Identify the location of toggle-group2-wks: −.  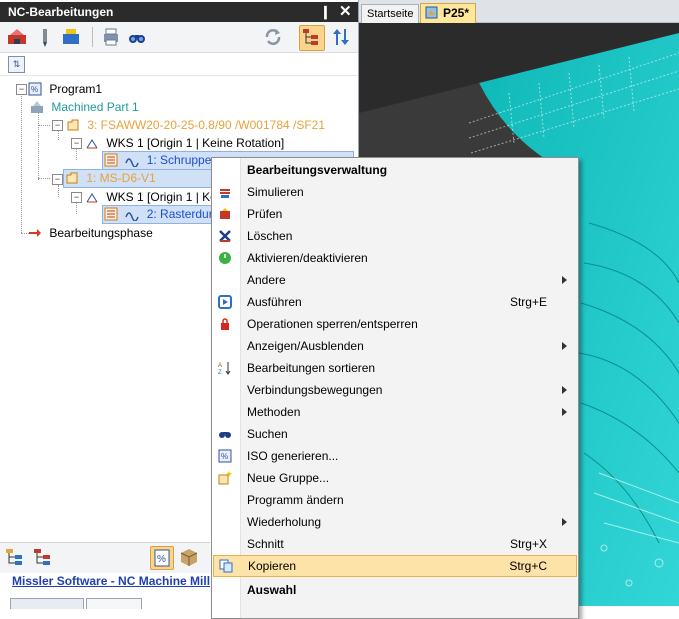
(76, 197).